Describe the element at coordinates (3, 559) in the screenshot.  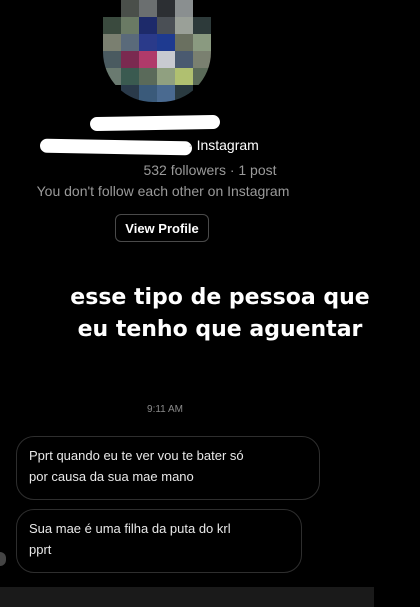
I see `sender-avatar-edge` at that location.